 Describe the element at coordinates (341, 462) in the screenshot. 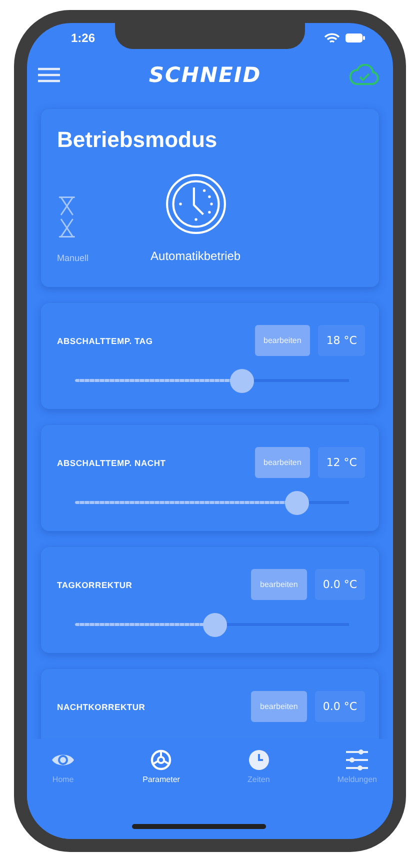

I see `value-display: 12 °C` at that location.